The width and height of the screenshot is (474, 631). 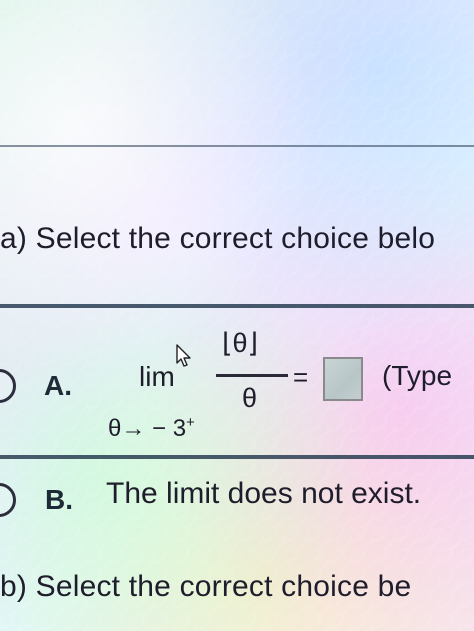 I want to click on option-b-label: B., so click(x=59, y=499).